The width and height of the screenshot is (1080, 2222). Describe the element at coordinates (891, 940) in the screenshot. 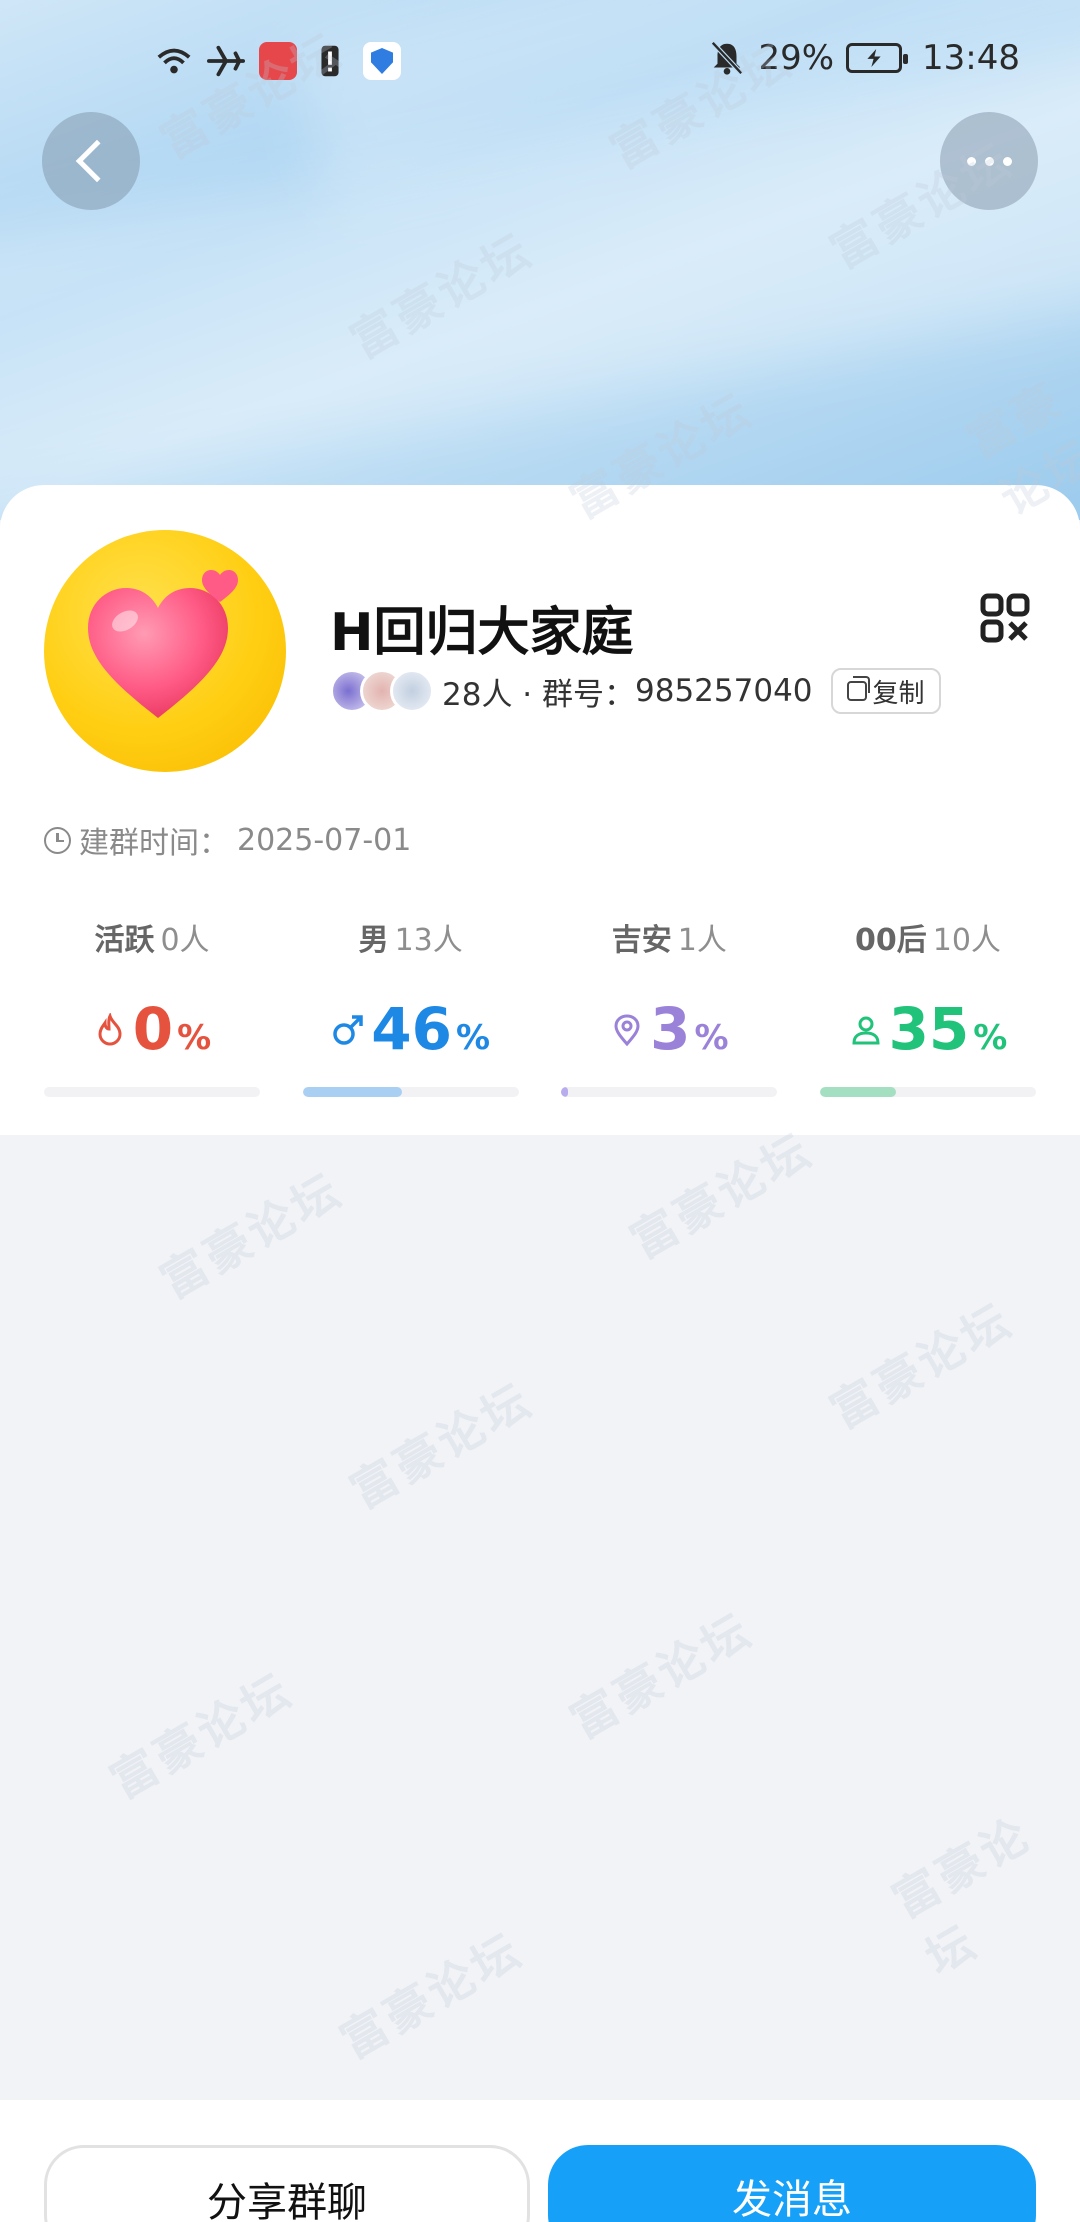

I see `stat-label: 00后` at that location.